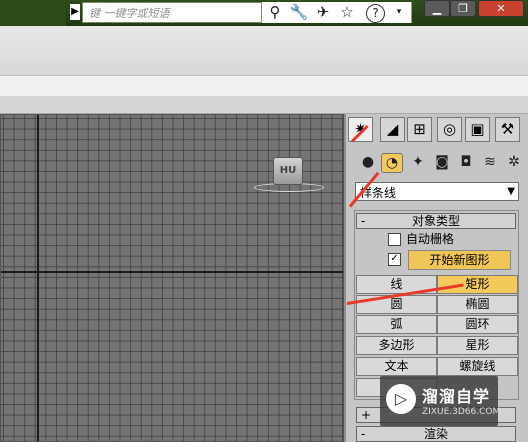  Describe the element at coordinates (507, 129) in the screenshot. I see `utilities-tab: ⚒` at that location.